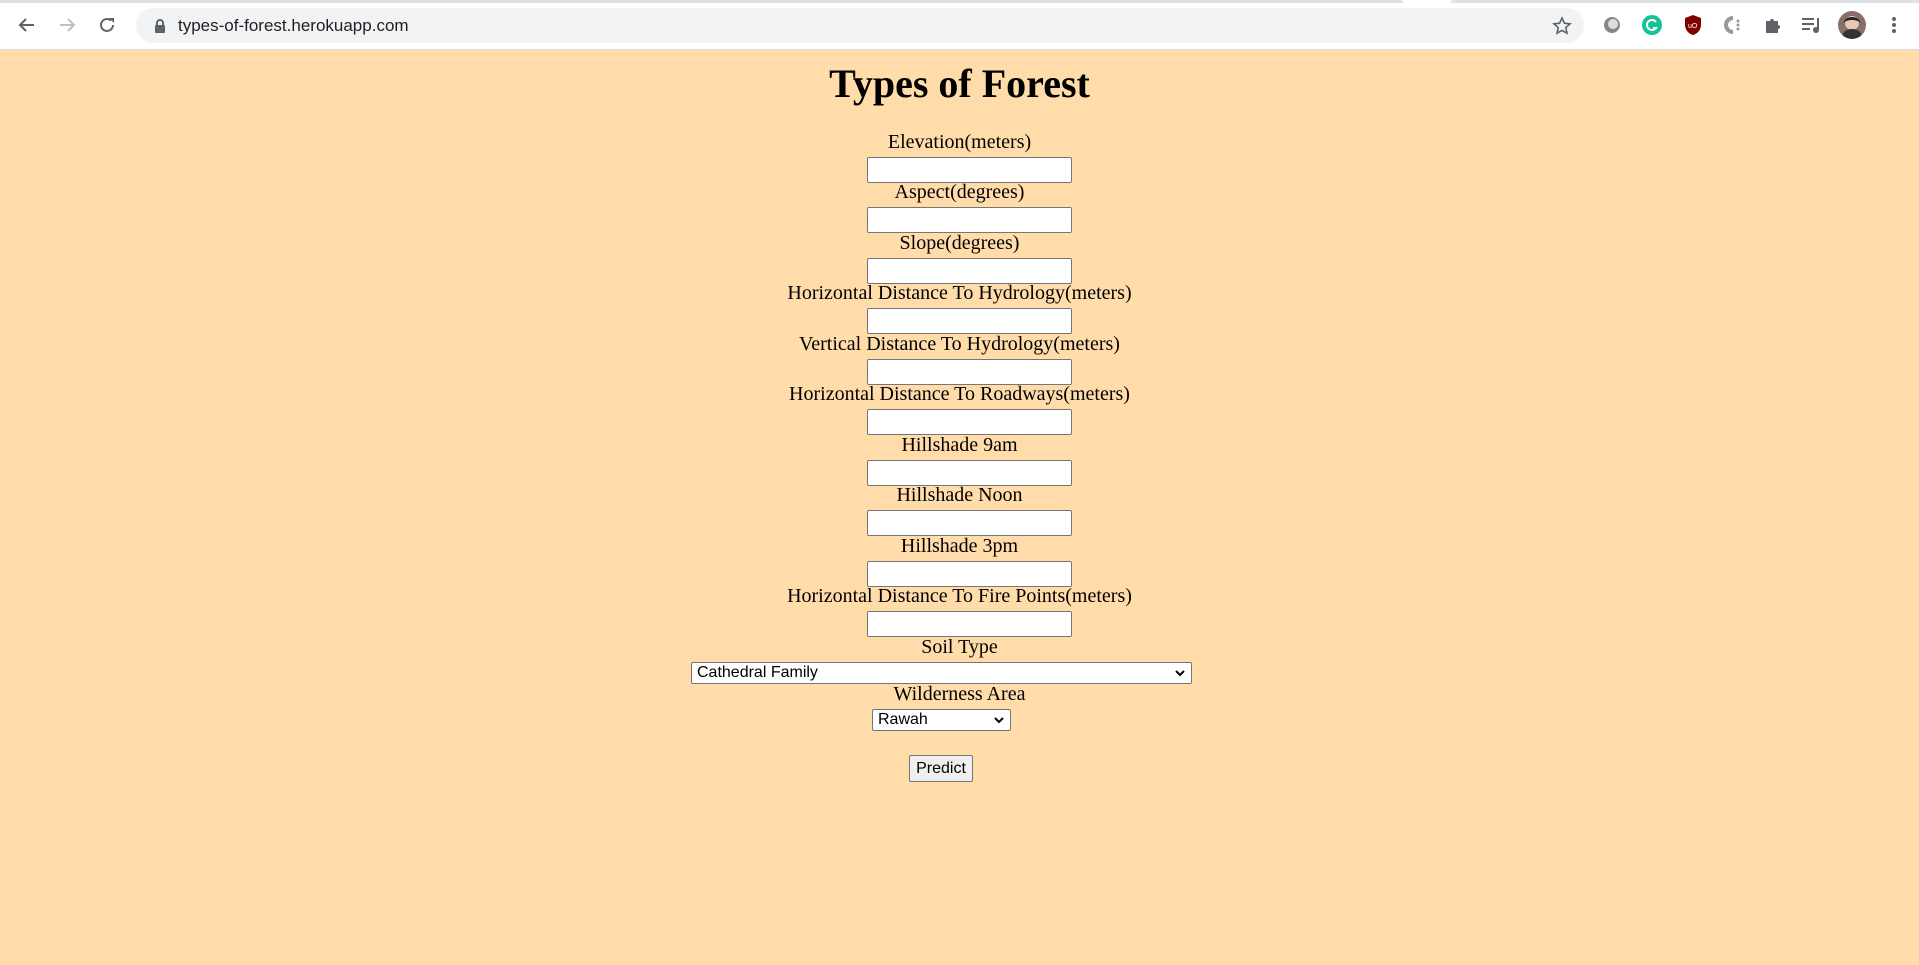 This screenshot has width=1919, height=965. What do you see at coordinates (969, 574) in the screenshot?
I see `hillshade-3pm-input` at bounding box center [969, 574].